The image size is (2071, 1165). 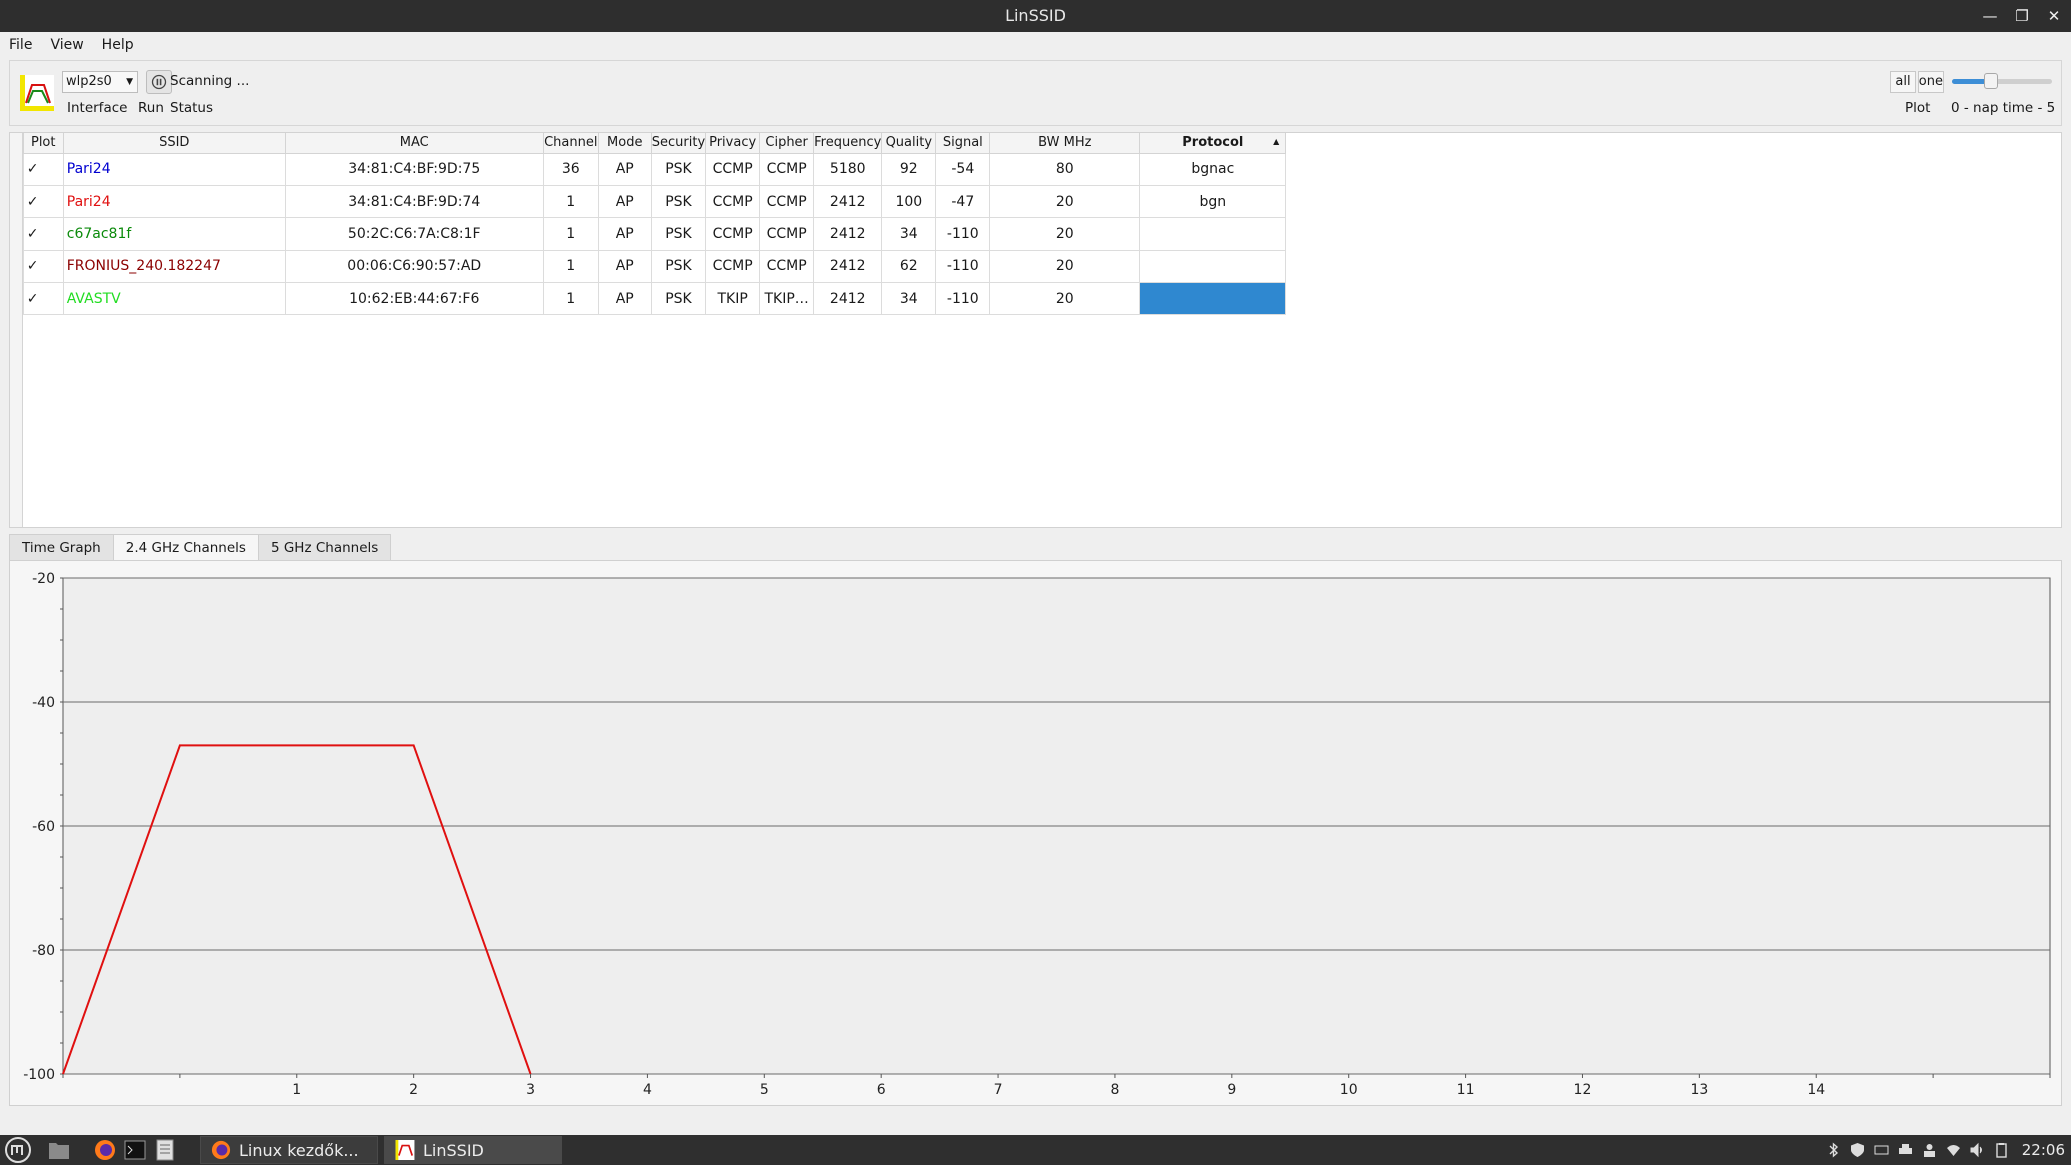 What do you see at coordinates (414, 267) in the screenshot?
I see `mac-cell: 00:06:C6:90:57:AD` at bounding box center [414, 267].